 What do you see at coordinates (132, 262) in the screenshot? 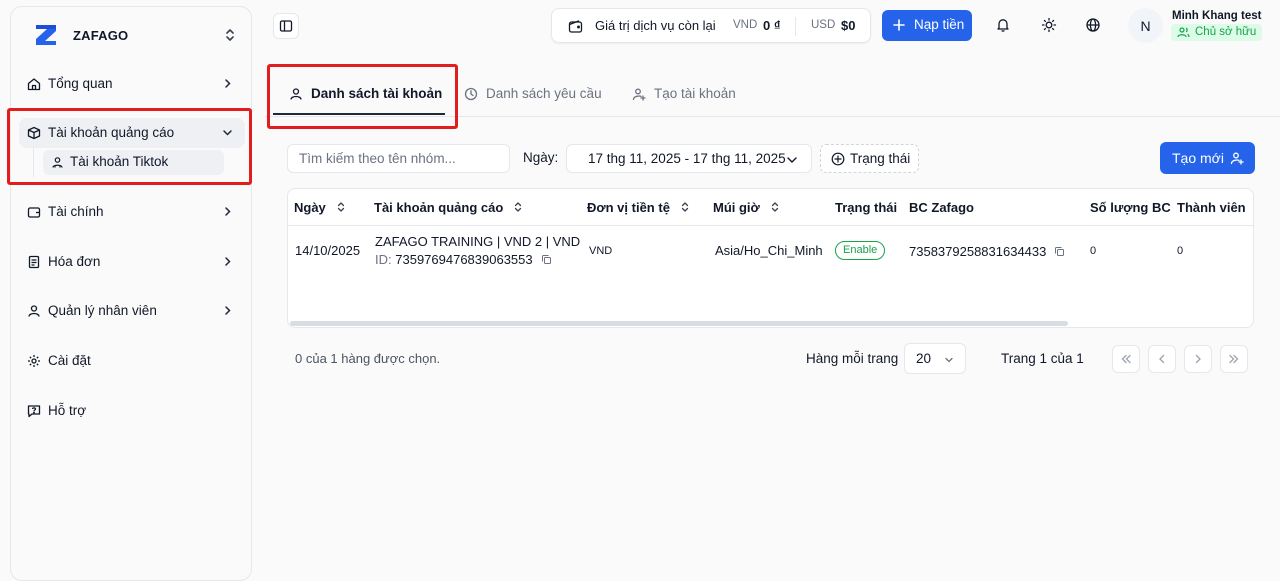
I see `sidebar-item-invoices: Hóa đơn` at bounding box center [132, 262].